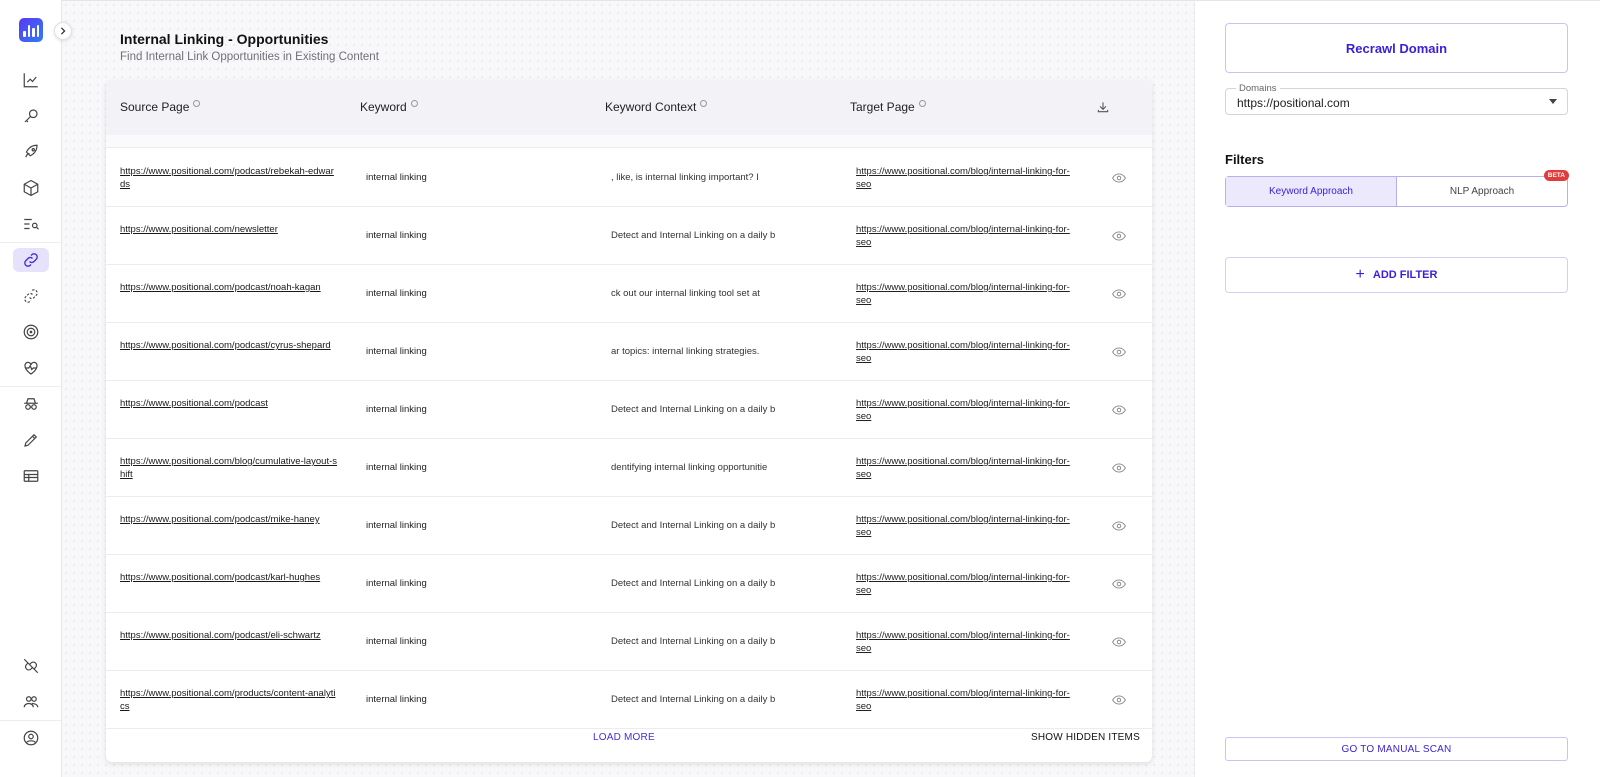 This screenshot has width=1600, height=777. I want to click on domains-select: Domains https://positional.com, so click(1396, 99).